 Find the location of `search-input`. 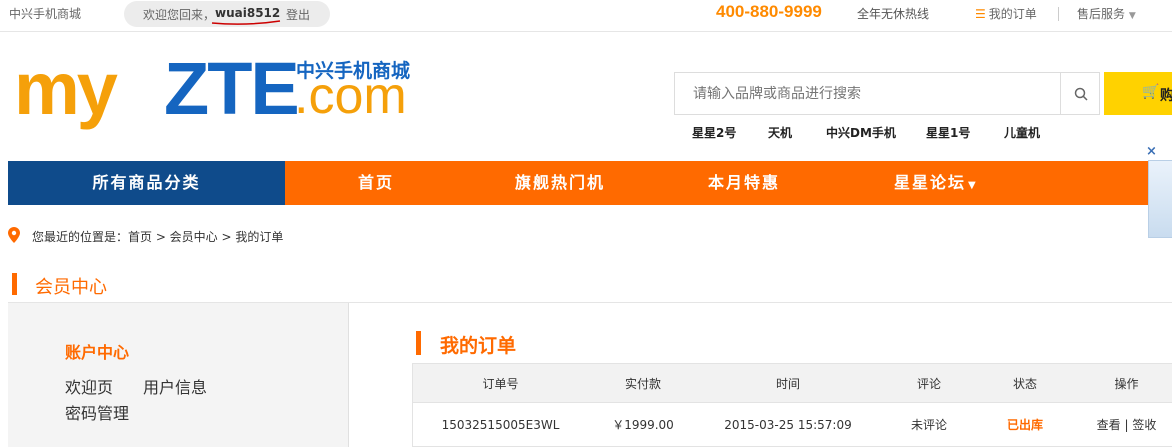

search-input is located at coordinates (867, 93).